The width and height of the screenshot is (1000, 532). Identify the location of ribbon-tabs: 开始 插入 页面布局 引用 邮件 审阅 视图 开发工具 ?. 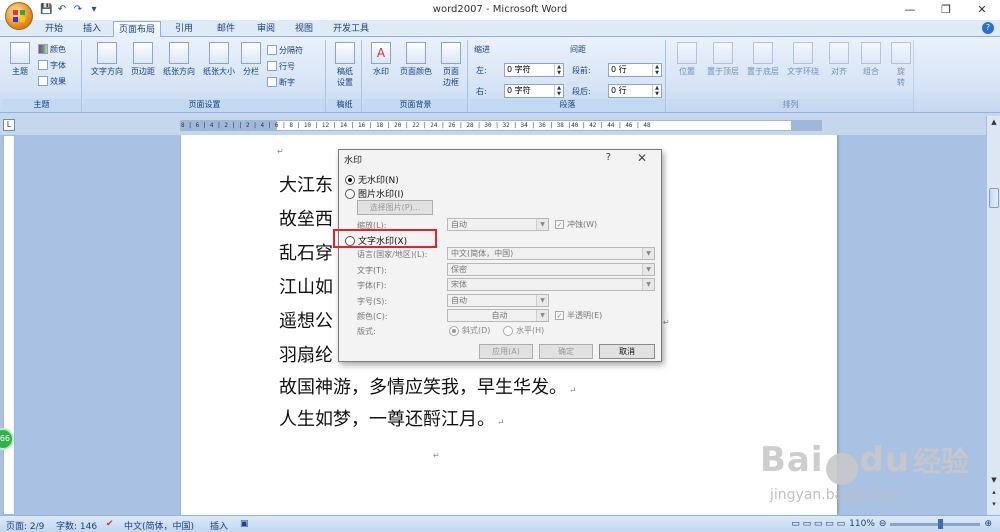
(500, 28).